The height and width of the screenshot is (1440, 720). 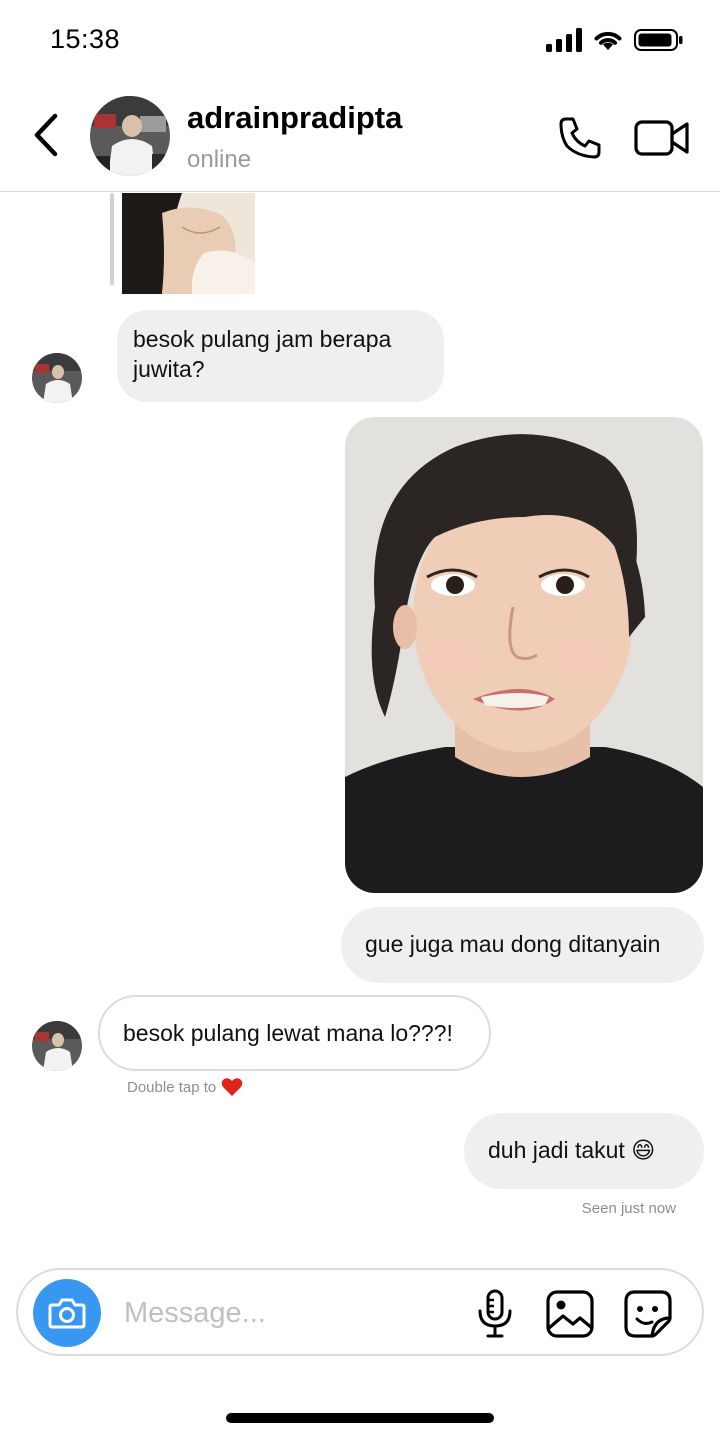 I want to click on sticker-button, so click(x=648, y=1314).